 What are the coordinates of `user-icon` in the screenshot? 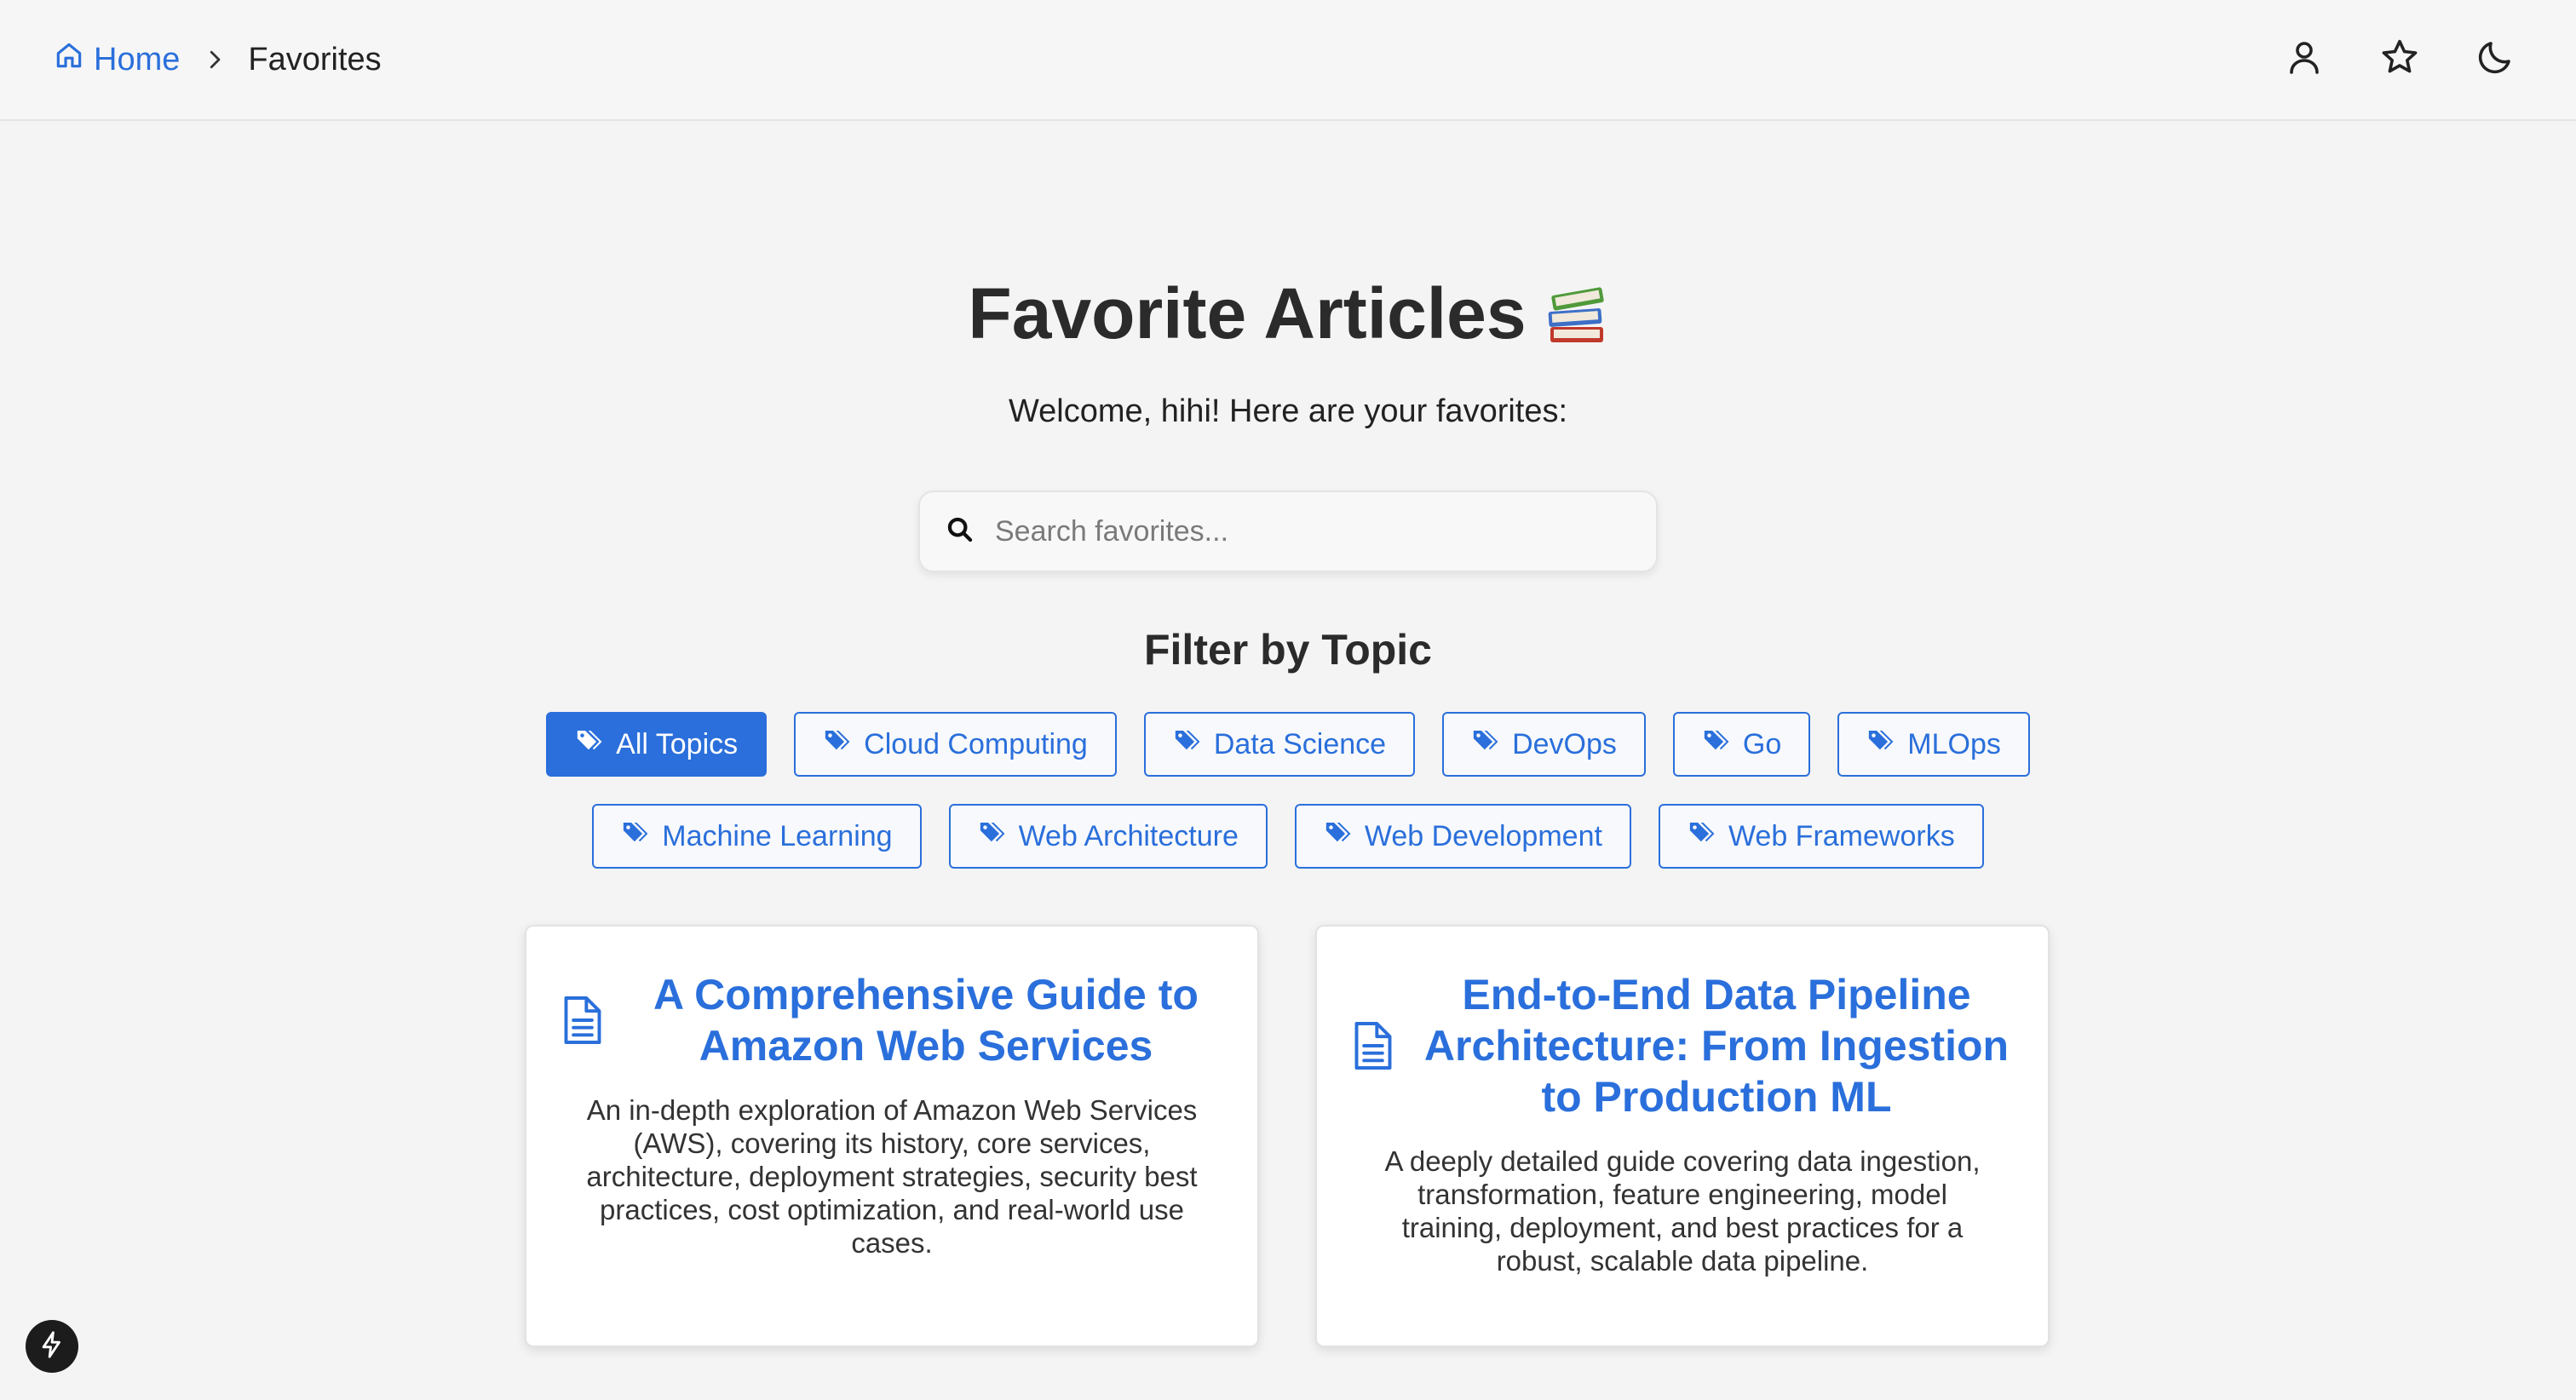 It's located at (2305, 59).